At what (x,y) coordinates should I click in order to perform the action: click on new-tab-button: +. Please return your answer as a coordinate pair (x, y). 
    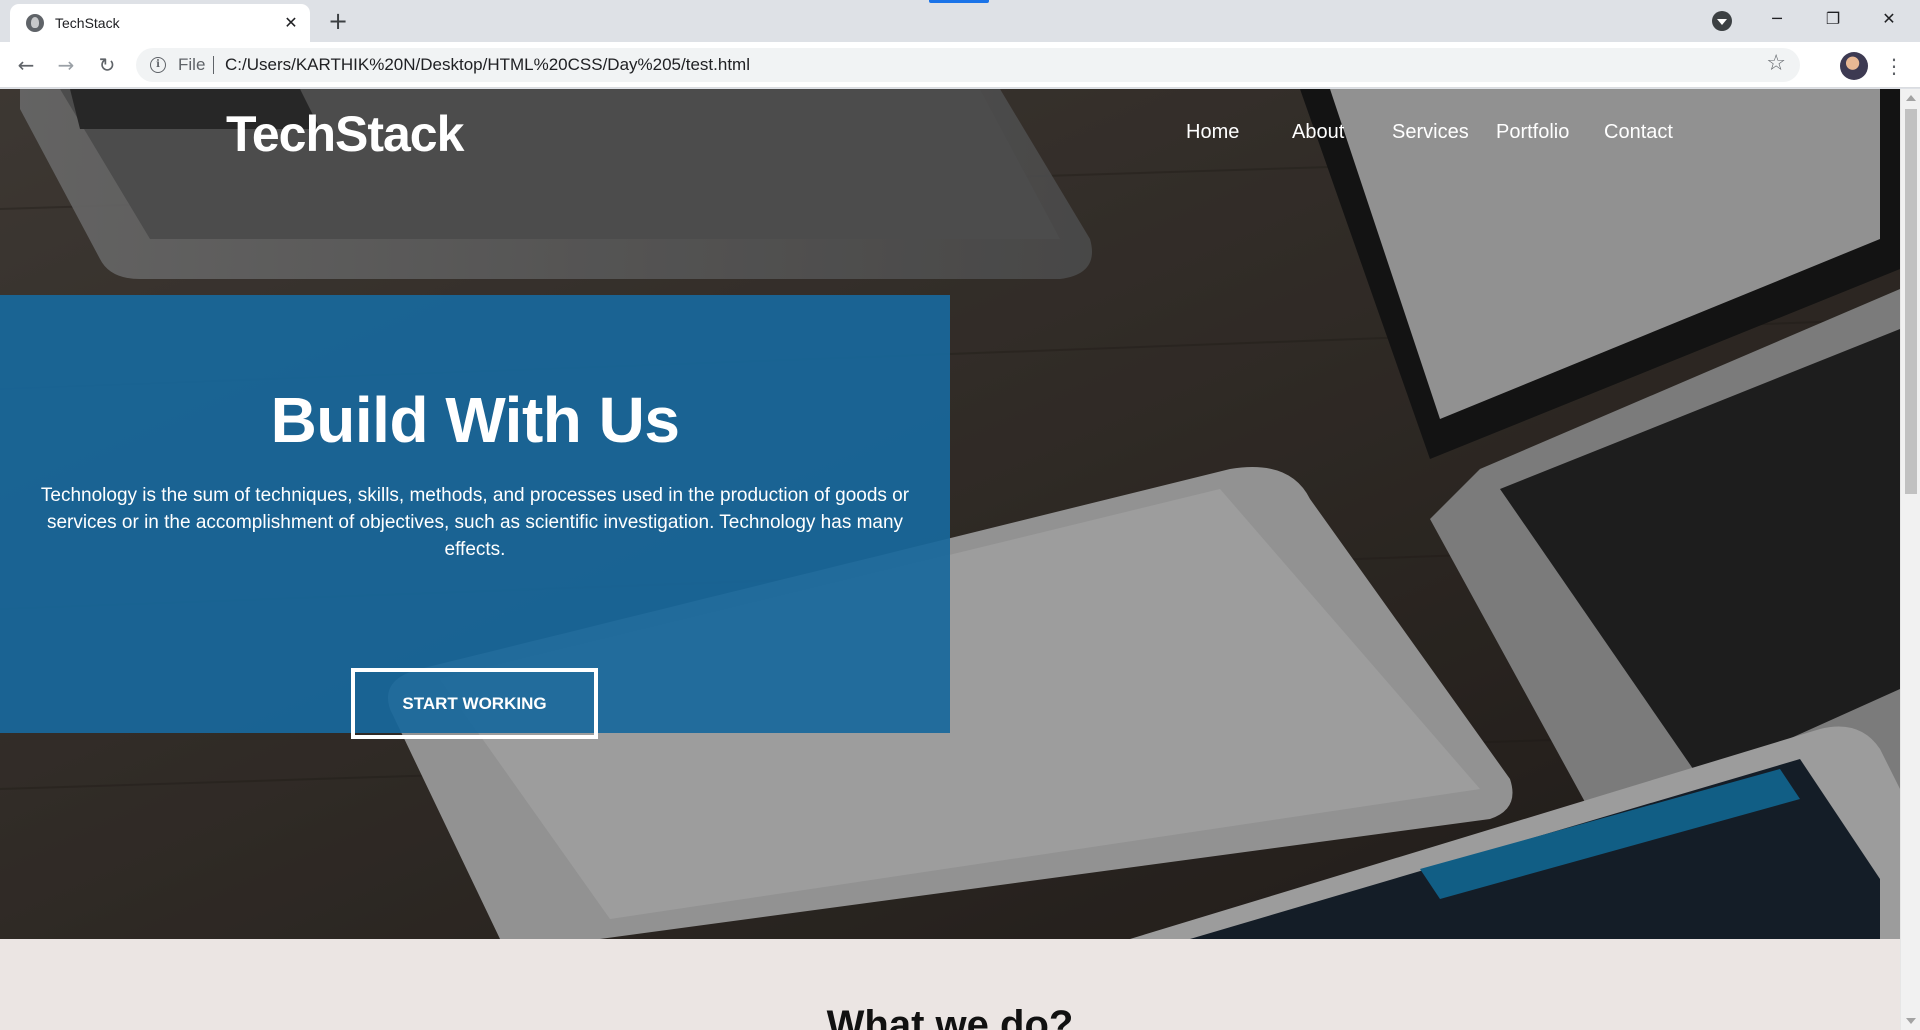
    Looking at the image, I should click on (338, 22).